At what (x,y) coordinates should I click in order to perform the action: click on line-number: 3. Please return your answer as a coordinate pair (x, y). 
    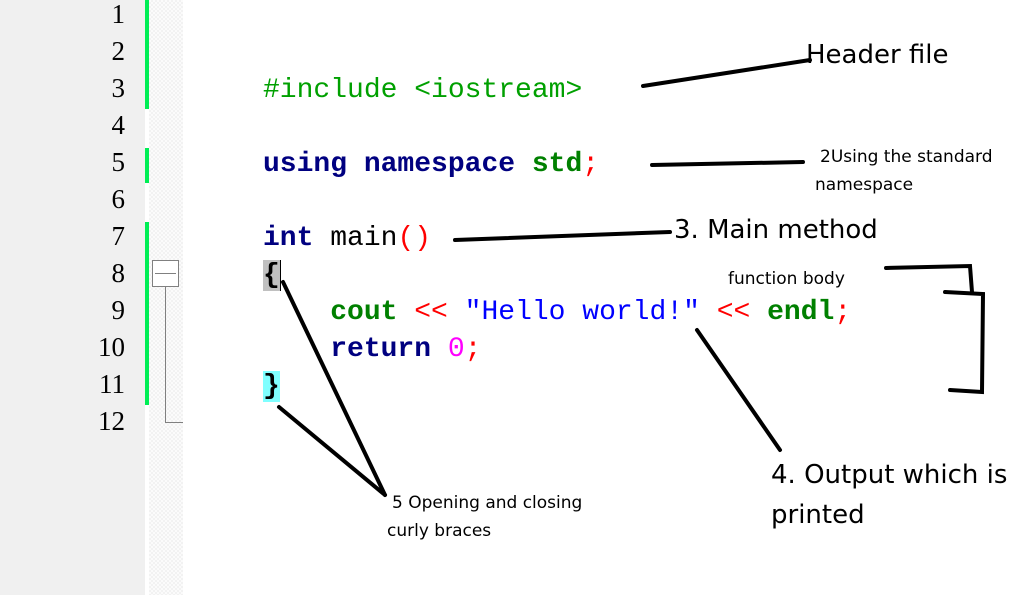
    Looking at the image, I should click on (118, 88).